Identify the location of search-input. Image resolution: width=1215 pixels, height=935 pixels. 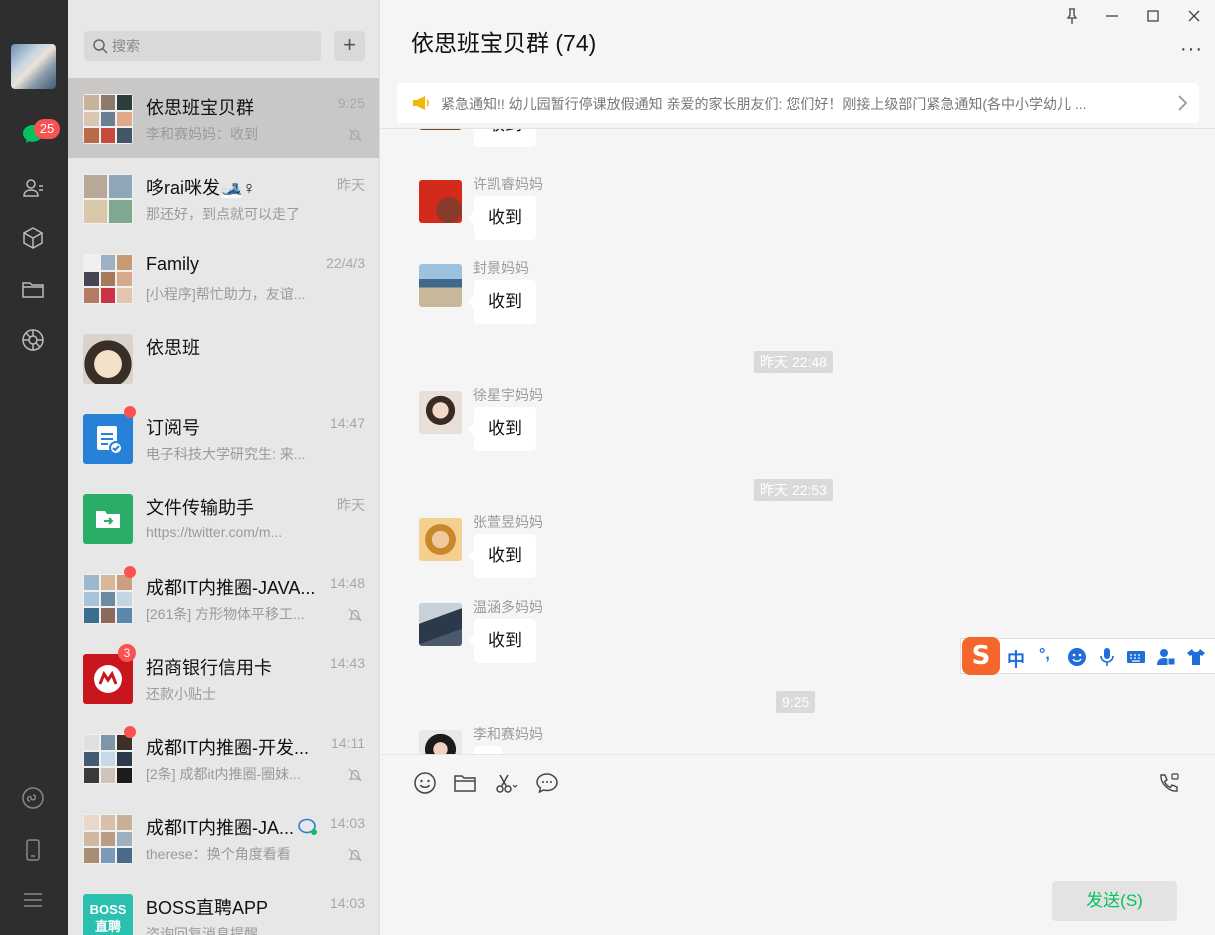
(212, 46).